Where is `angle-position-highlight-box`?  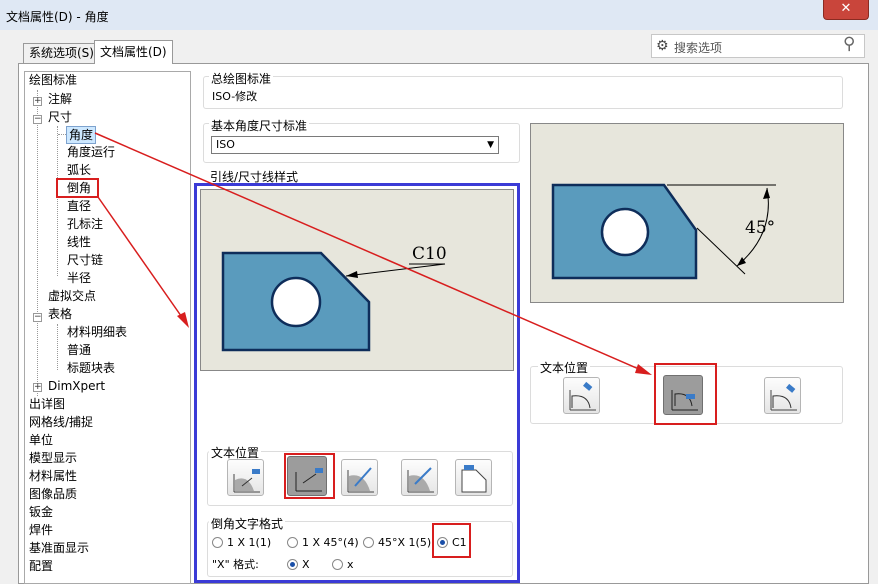
angle-position-highlight-box is located at coordinates (685, 394).